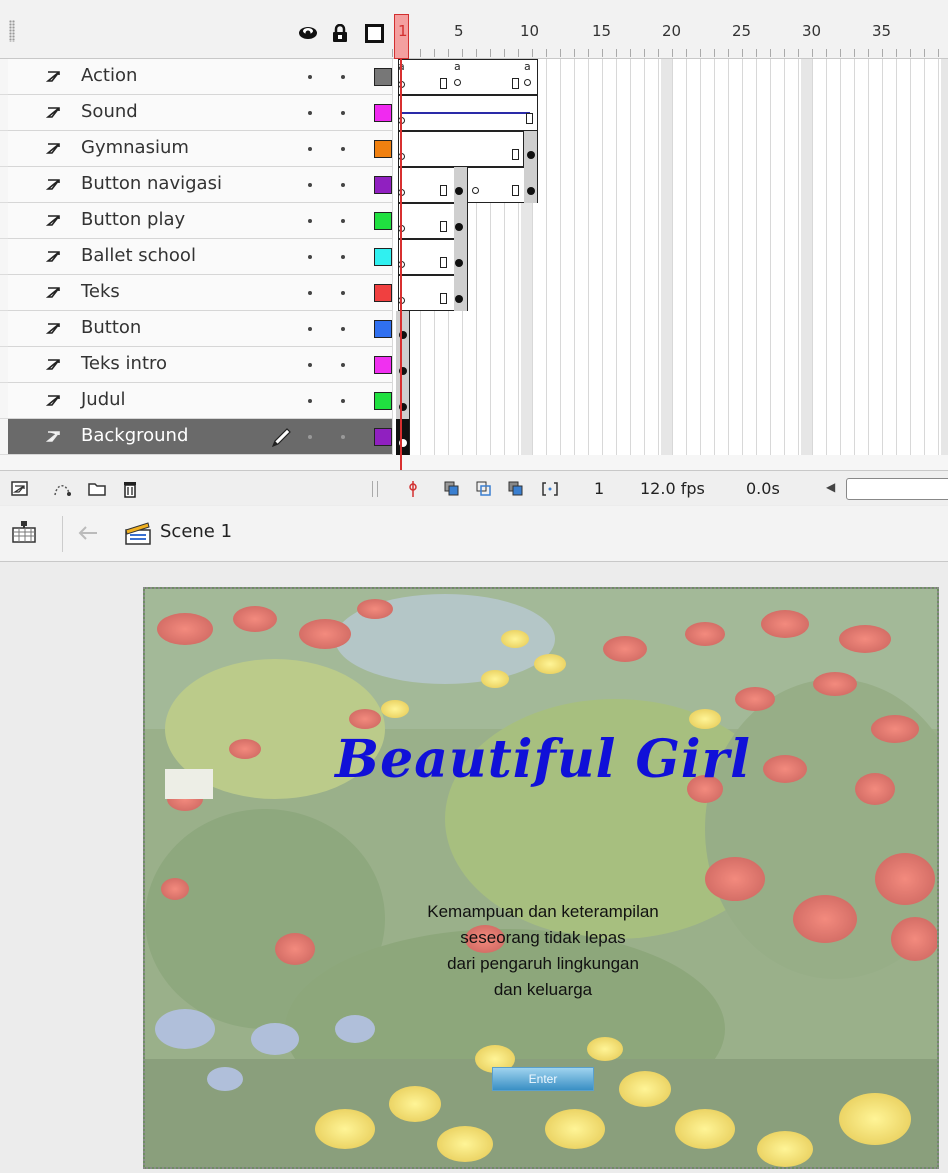 The width and height of the screenshot is (948, 1173). I want to click on layer-row-sound: Sound, so click(474, 113).